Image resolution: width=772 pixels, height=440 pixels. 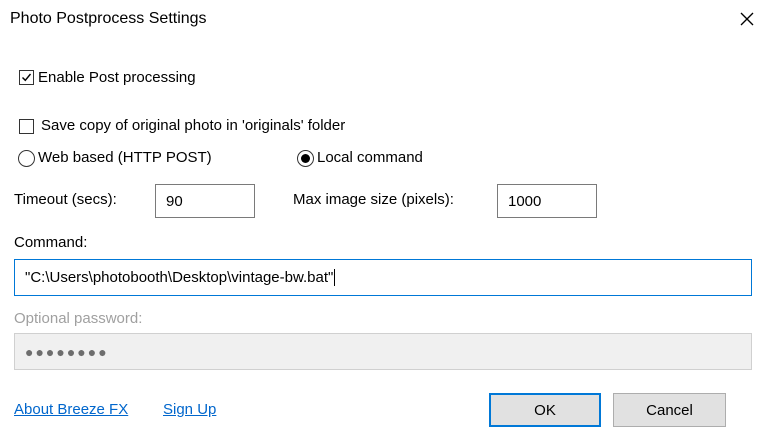 I want to click on enable-post-processing-checkbox, so click(x=26, y=77).